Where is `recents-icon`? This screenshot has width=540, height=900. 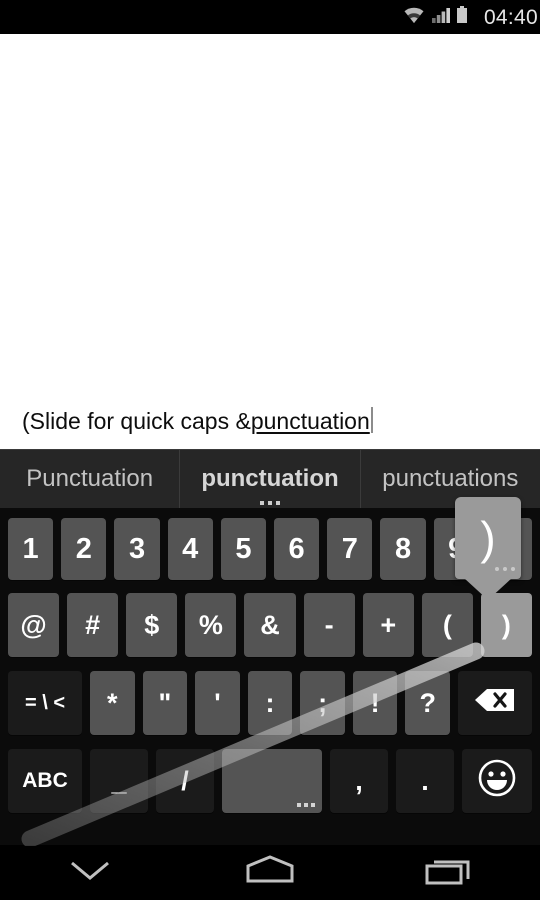 recents-icon is located at coordinates (450, 872).